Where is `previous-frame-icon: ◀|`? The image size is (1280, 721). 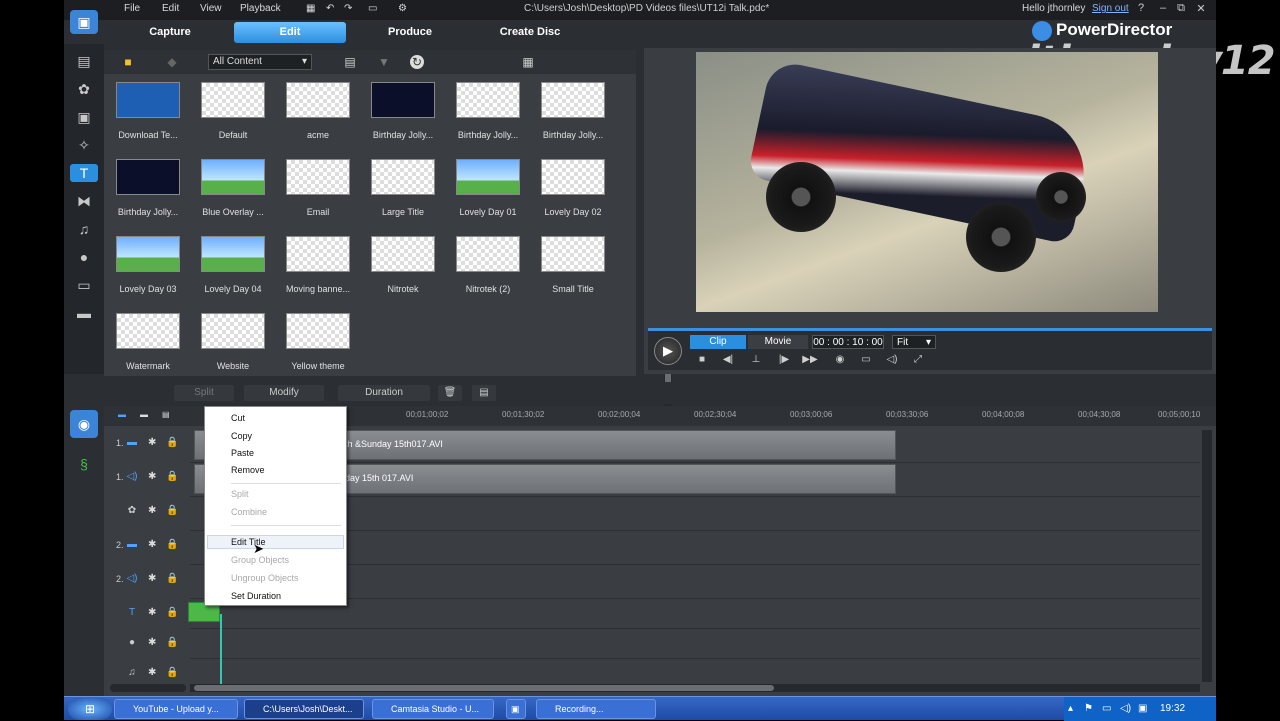
previous-frame-icon: ◀| is located at coordinates (728, 360).